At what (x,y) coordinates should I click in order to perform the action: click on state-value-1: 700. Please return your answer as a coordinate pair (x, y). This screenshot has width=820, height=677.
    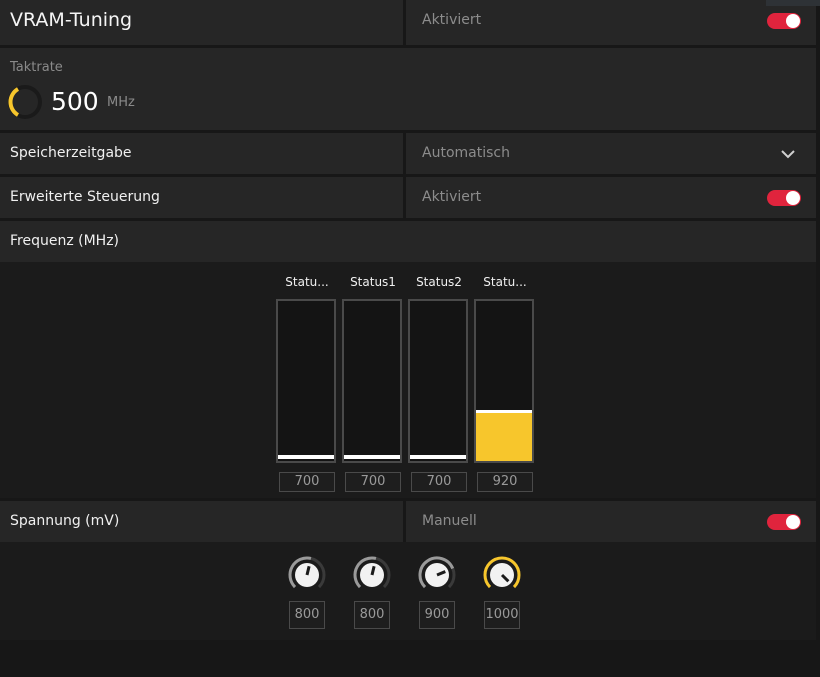
    Looking at the image, I should click on (373, 482).